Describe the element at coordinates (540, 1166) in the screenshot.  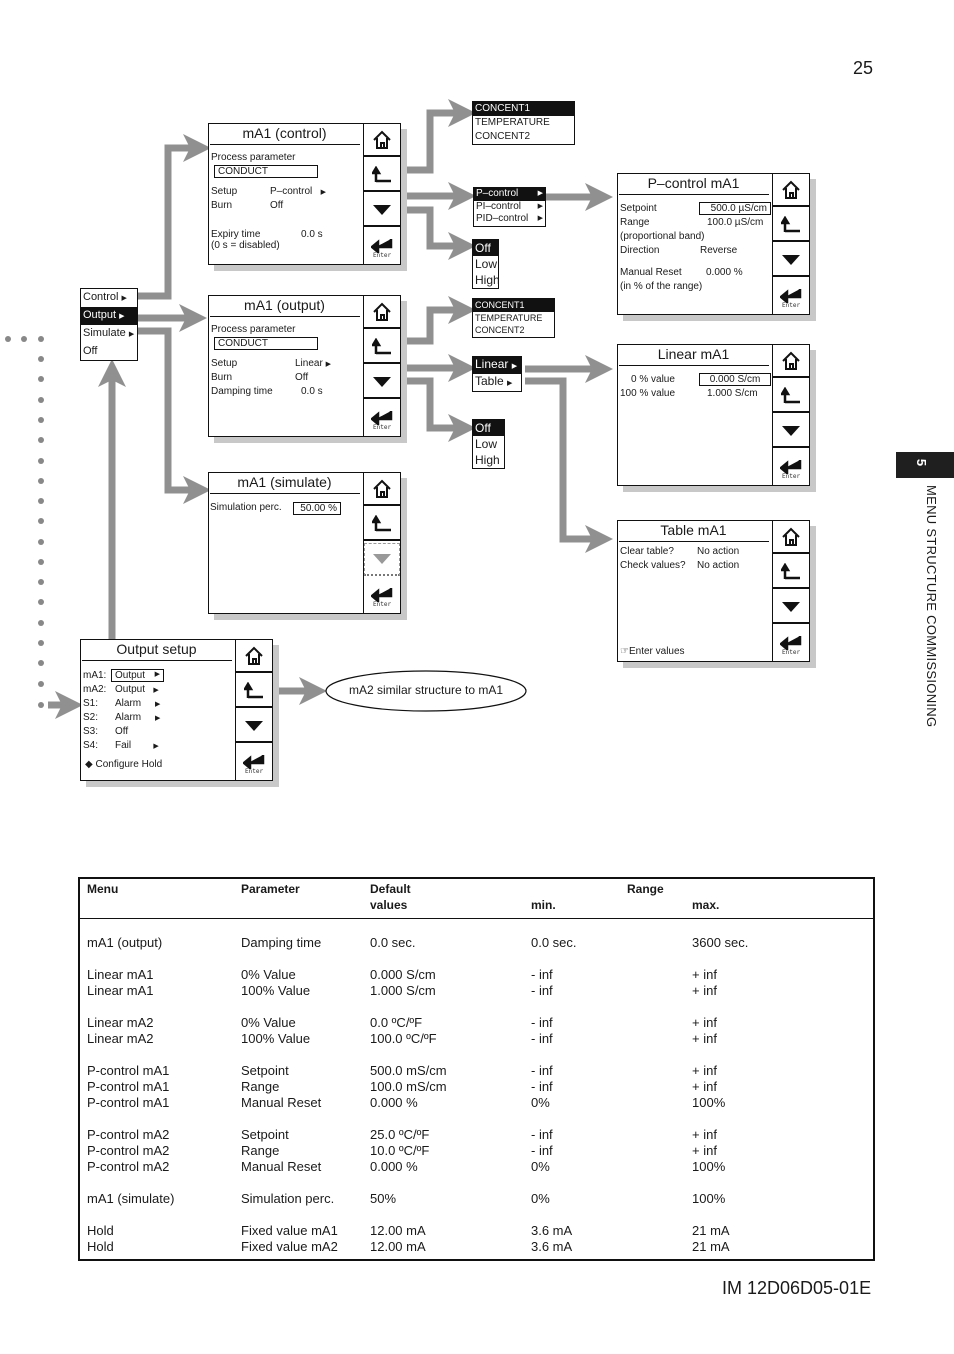
I see `table-cell: 0%` at that location.